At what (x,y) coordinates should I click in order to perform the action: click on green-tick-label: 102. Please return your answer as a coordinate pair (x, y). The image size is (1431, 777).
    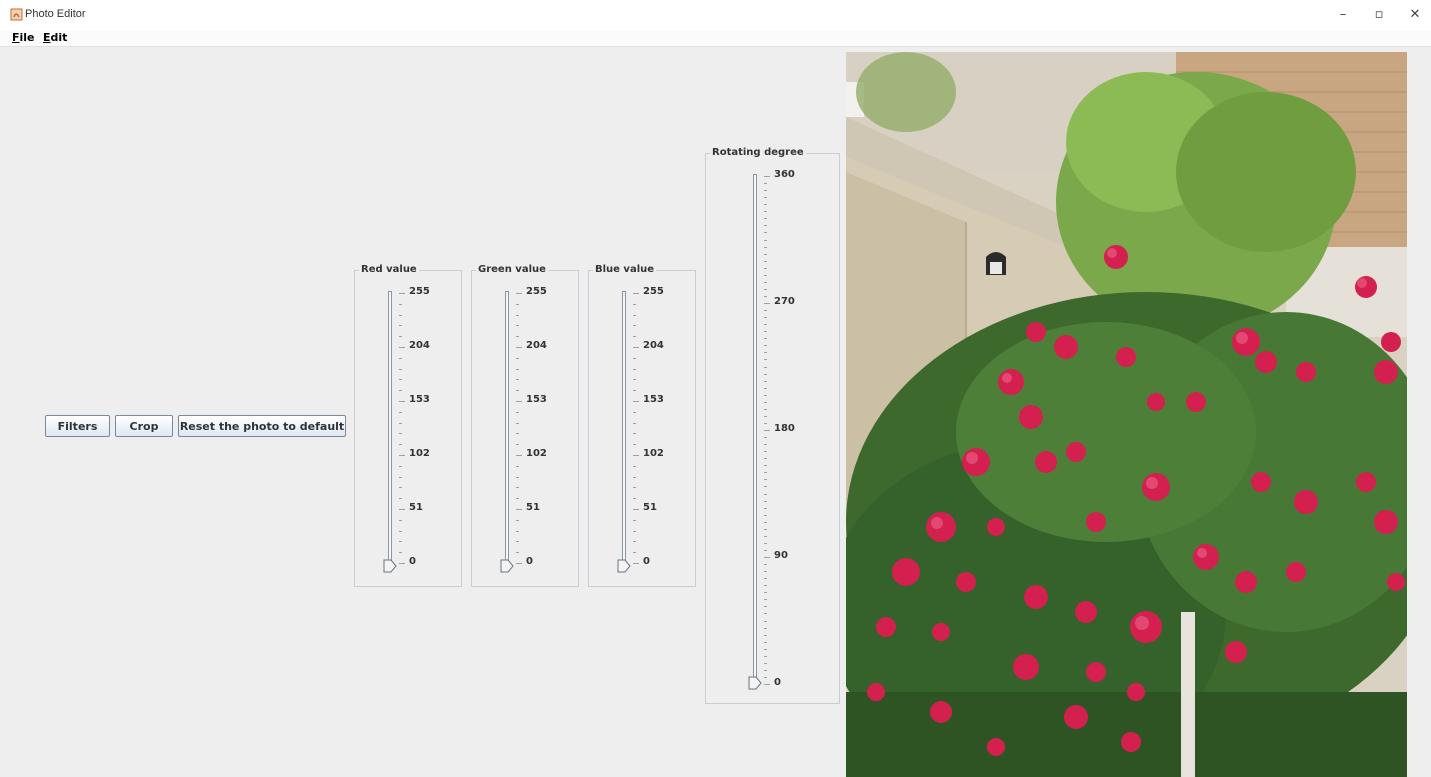
    Looking at the image, I should click on (536, 453).